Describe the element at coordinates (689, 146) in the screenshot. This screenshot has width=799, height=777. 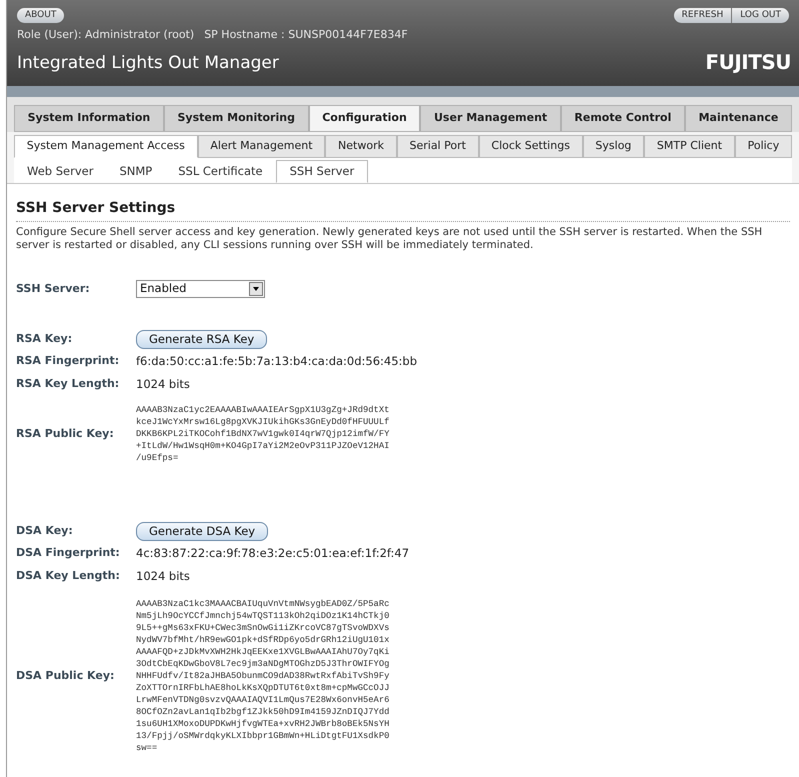
I see `sub-tab: SMTP Client` at that location.